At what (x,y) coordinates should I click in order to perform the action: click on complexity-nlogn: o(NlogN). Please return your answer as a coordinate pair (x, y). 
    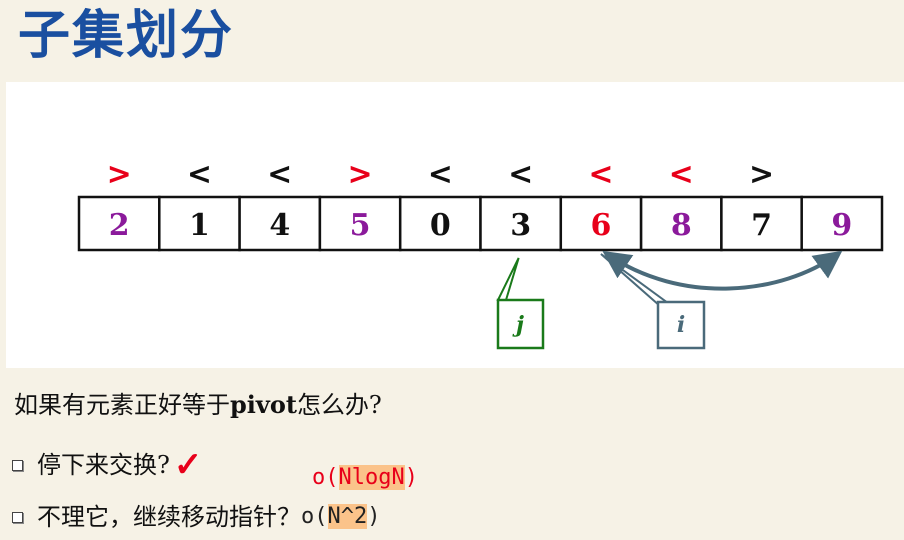
    Looking at the image, I should click on (365, 478).